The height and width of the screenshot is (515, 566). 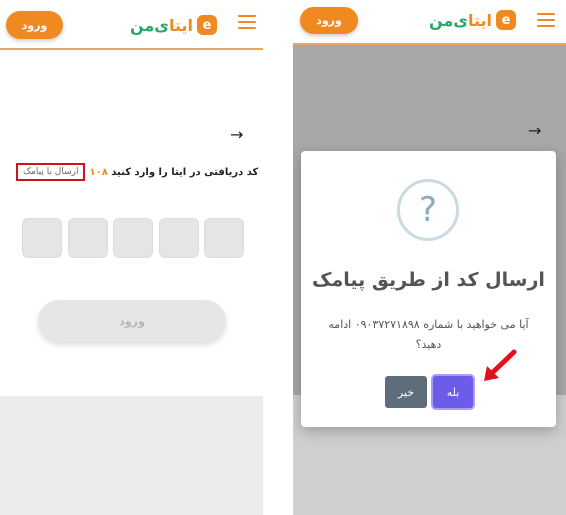 What do you see at coordinates (98, 172) in the screenshot?
I see `countdown-timer: ۱۰۸` at bounding box center [98, 172].